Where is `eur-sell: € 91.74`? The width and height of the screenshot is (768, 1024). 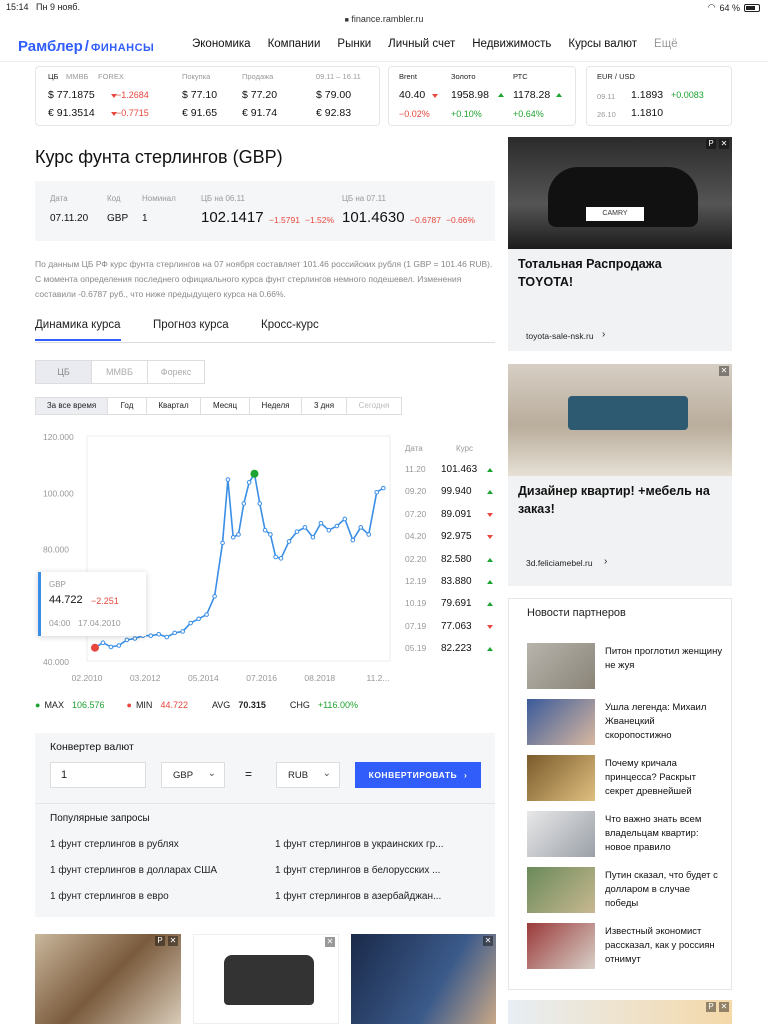 eur-sell: € 91.74 is located at coordinates (260, 113).